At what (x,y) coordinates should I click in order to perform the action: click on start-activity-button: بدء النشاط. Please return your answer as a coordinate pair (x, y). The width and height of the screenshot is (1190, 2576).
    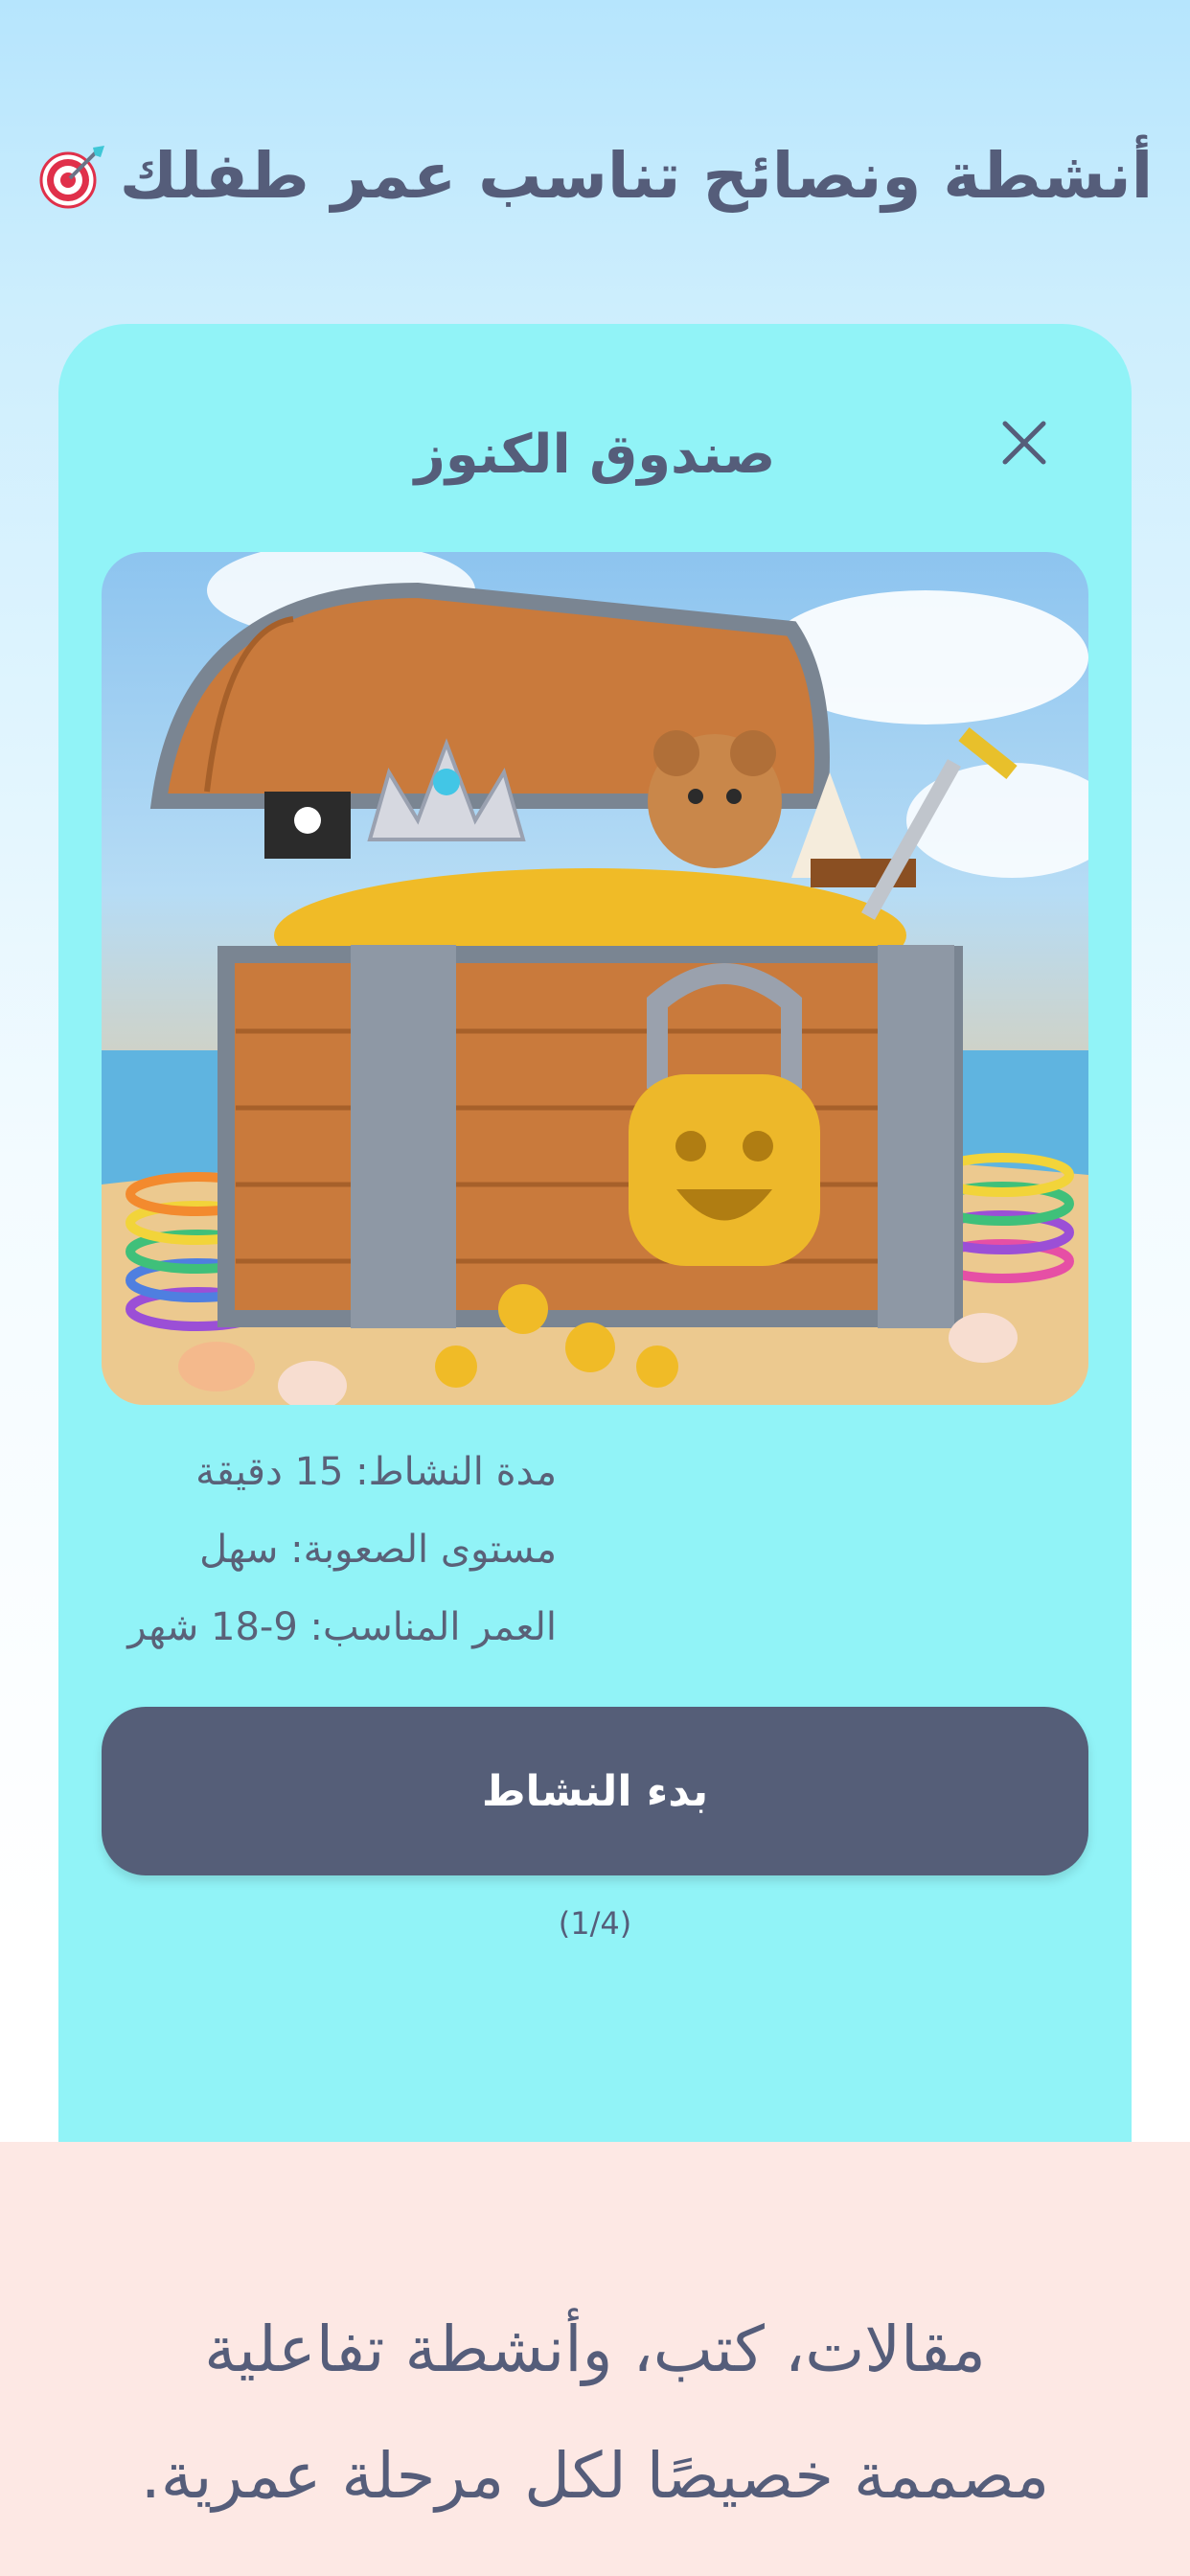
    Looking at the image, I should click on (595, 1791).